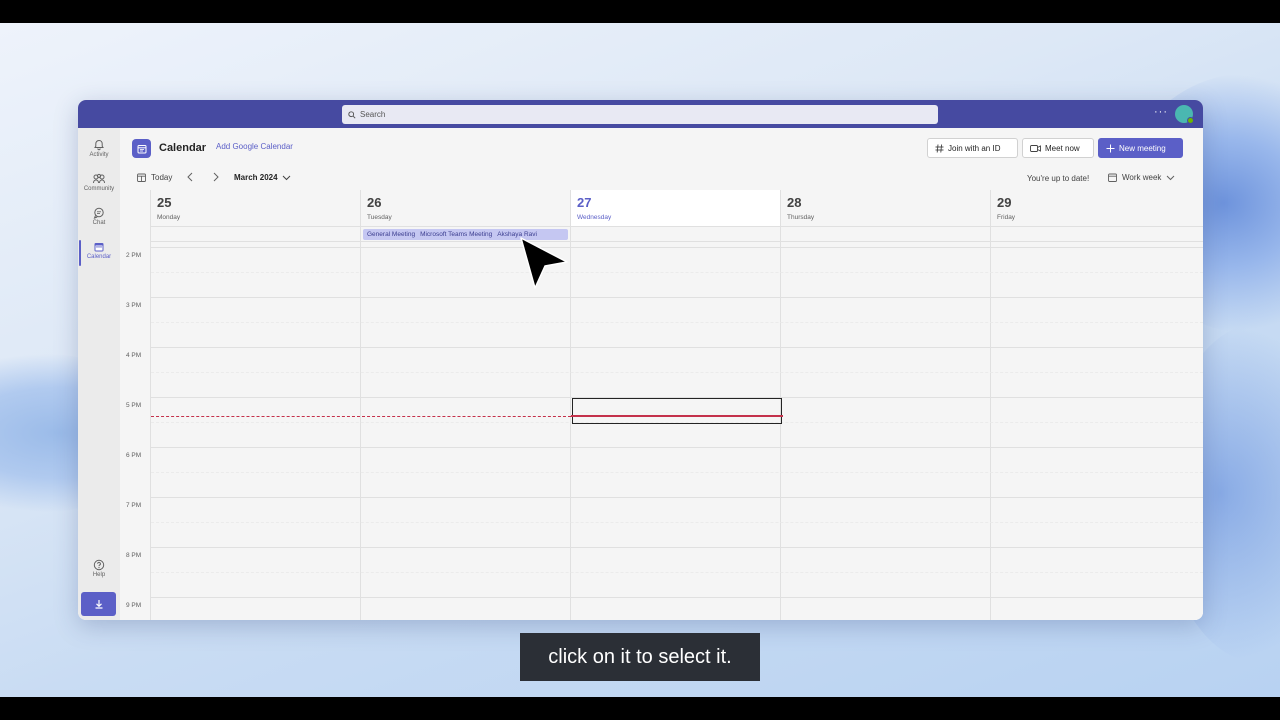  What do you see at coordinates (1161, 112) in the screenshot?
I see `more-options-icon: ···` at bounding box center [1161, 112].